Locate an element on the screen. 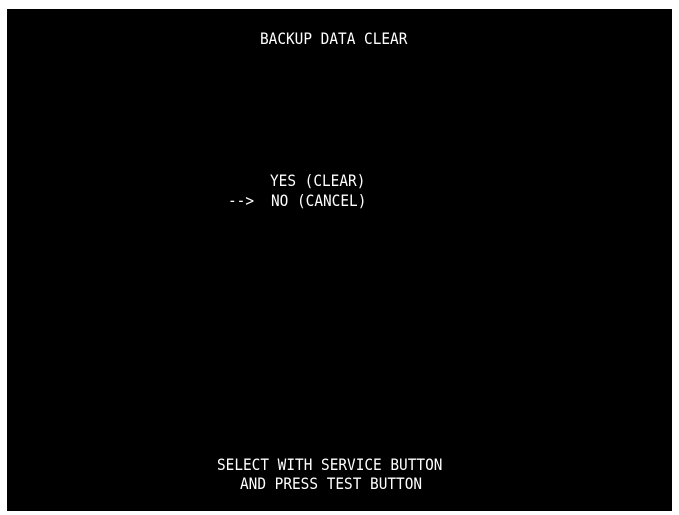  instruction-line-1: SELECT WITH SERVICE BUTTON is located at coordinates (330, 464).